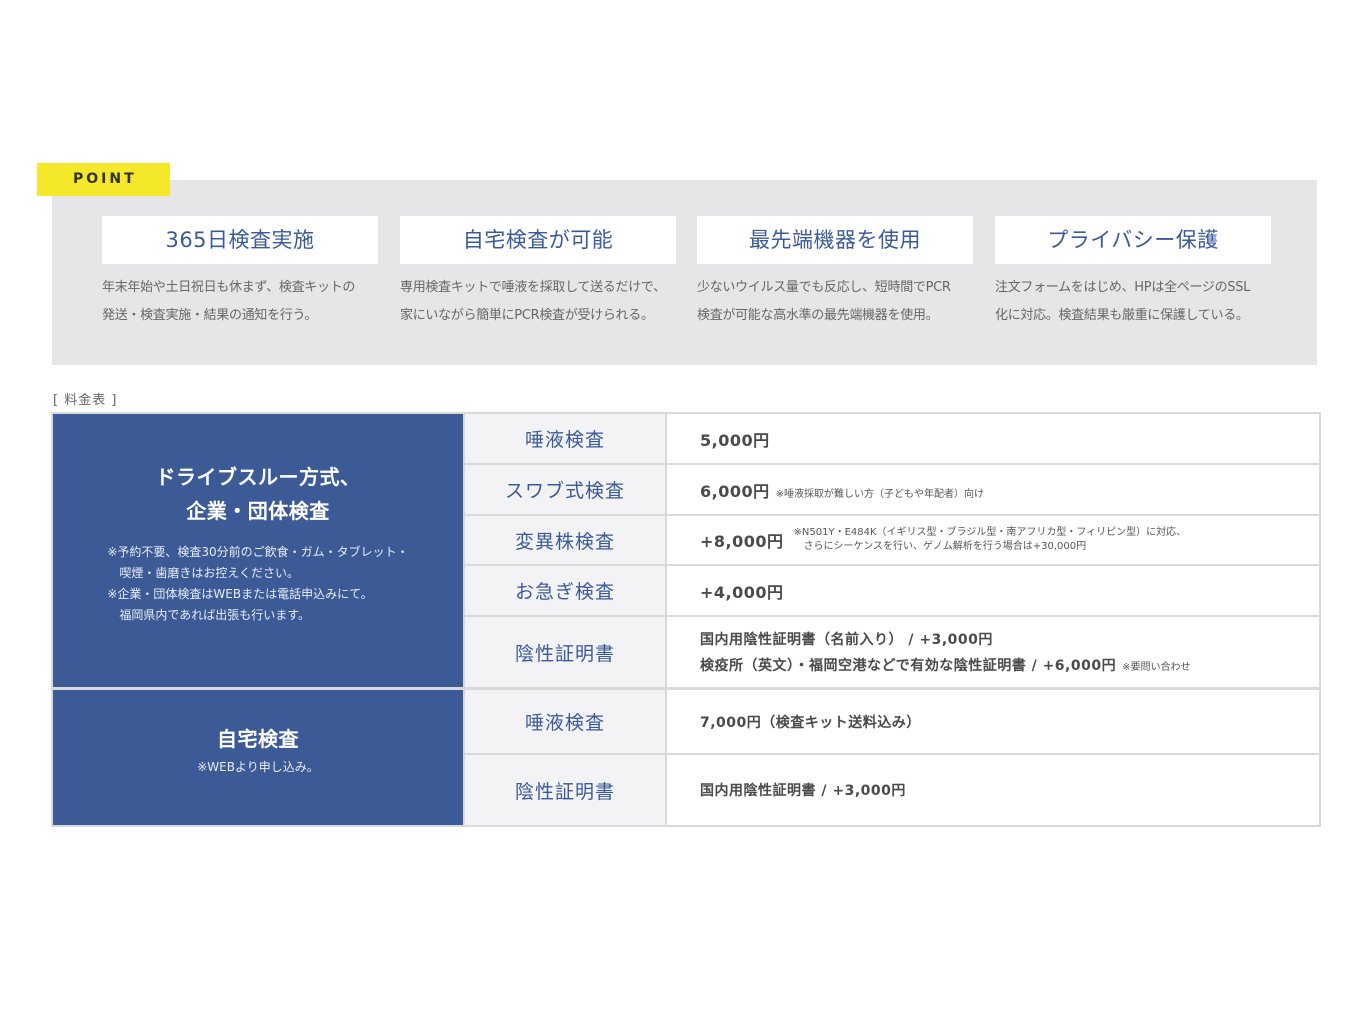 This screenshot has width=1360, height=1020. I want to click on desc-line: 発送・検査実施・結果の通知を行う。, so click(210, 315).